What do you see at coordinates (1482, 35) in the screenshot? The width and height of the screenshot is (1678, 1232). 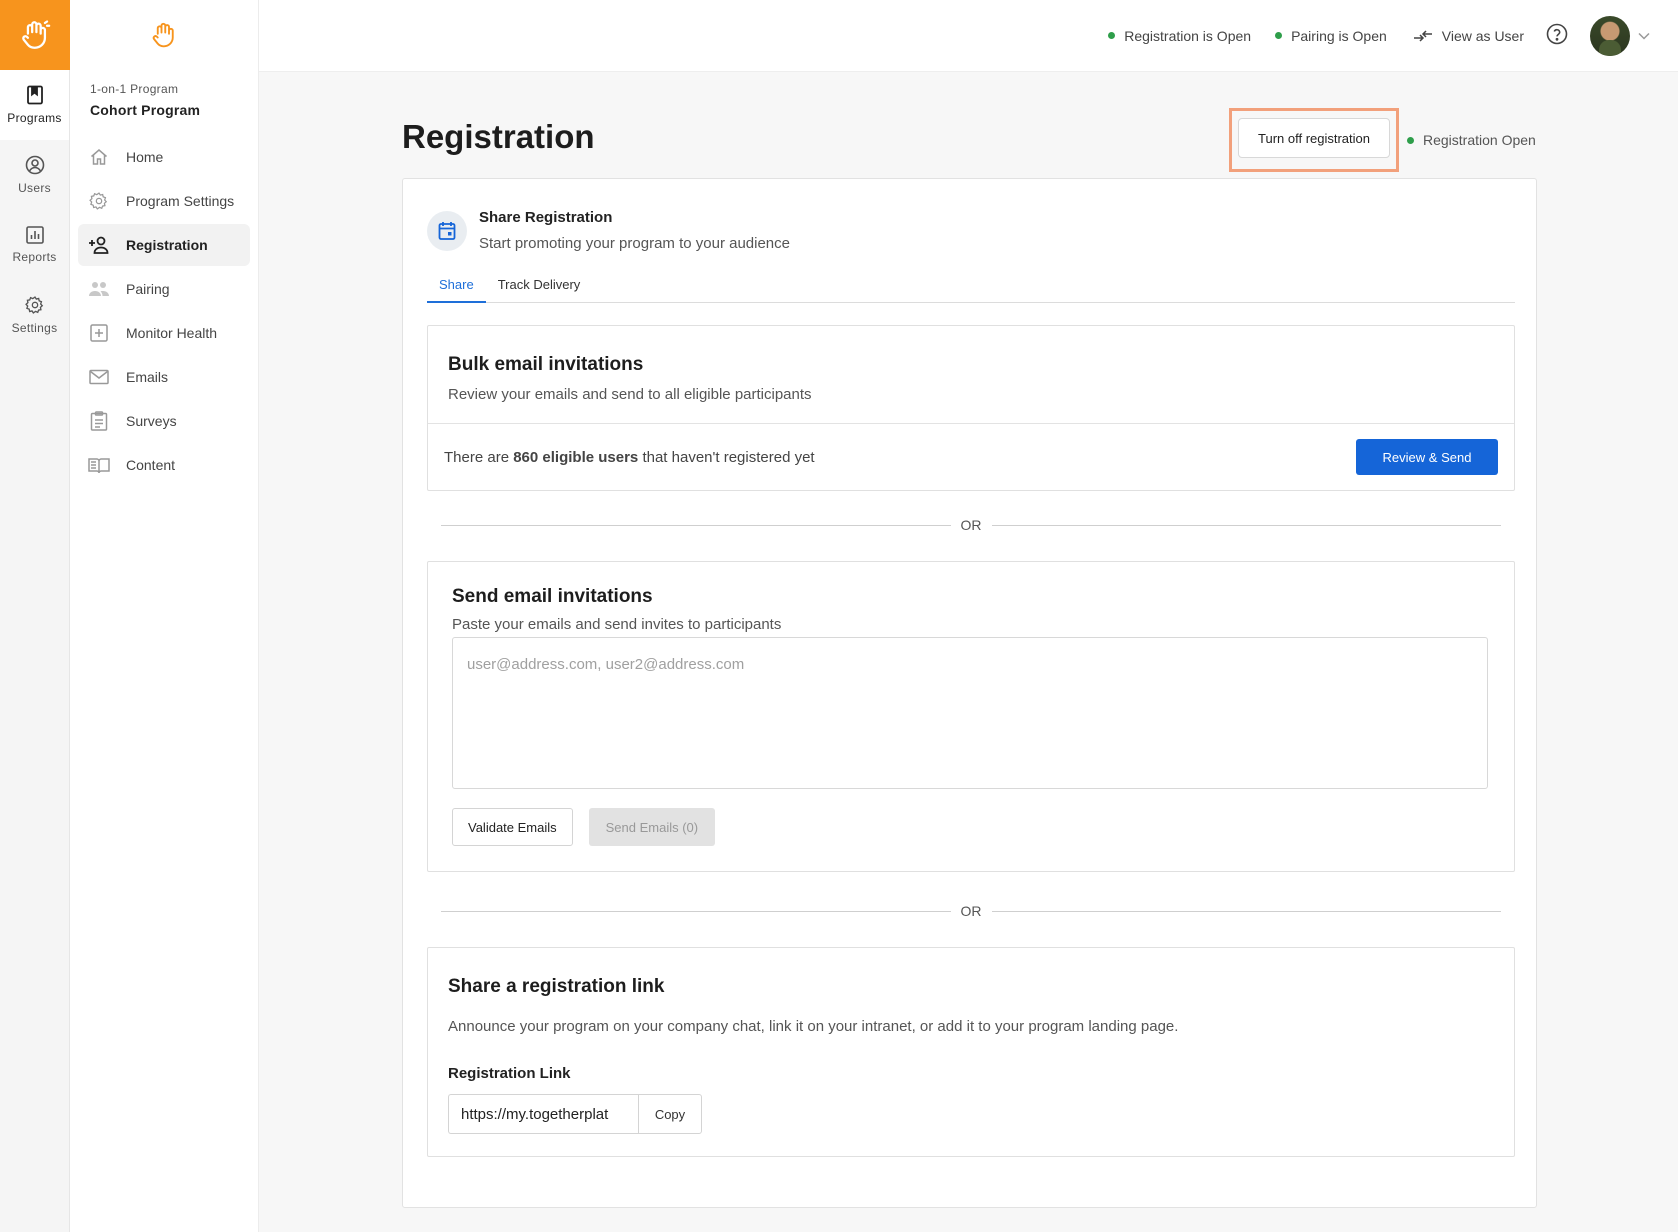 I see `view-as-user-label: View as User` at bounding box center [1482, 35].